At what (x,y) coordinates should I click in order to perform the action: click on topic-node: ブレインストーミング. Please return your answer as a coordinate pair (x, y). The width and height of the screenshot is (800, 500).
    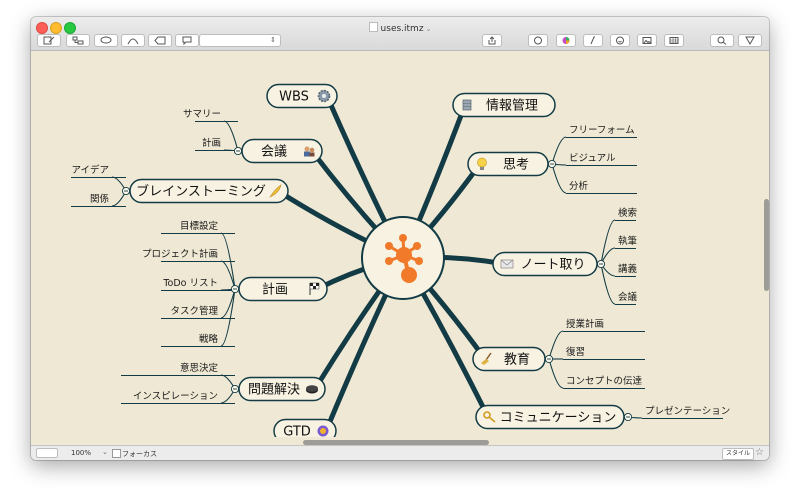
    Looking at the image, I should click on (209, 191).